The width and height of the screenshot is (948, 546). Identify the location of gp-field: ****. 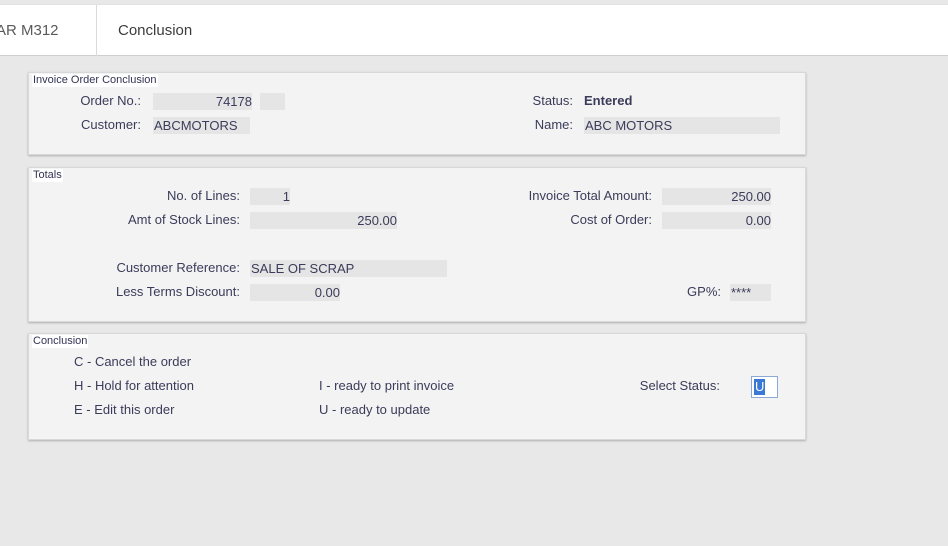
(750, 292).